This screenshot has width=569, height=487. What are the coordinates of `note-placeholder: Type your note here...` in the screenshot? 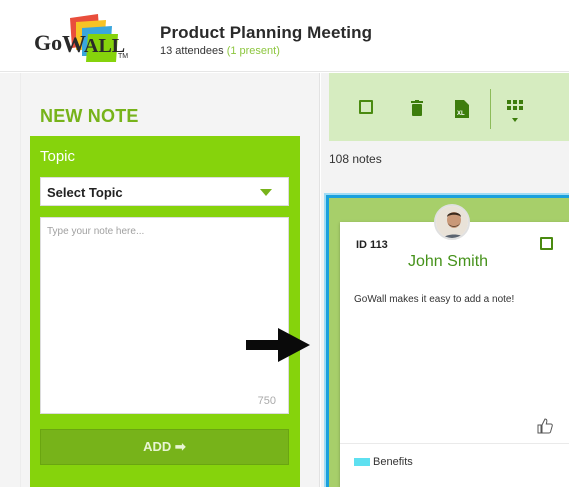 It's located at (96, 231).